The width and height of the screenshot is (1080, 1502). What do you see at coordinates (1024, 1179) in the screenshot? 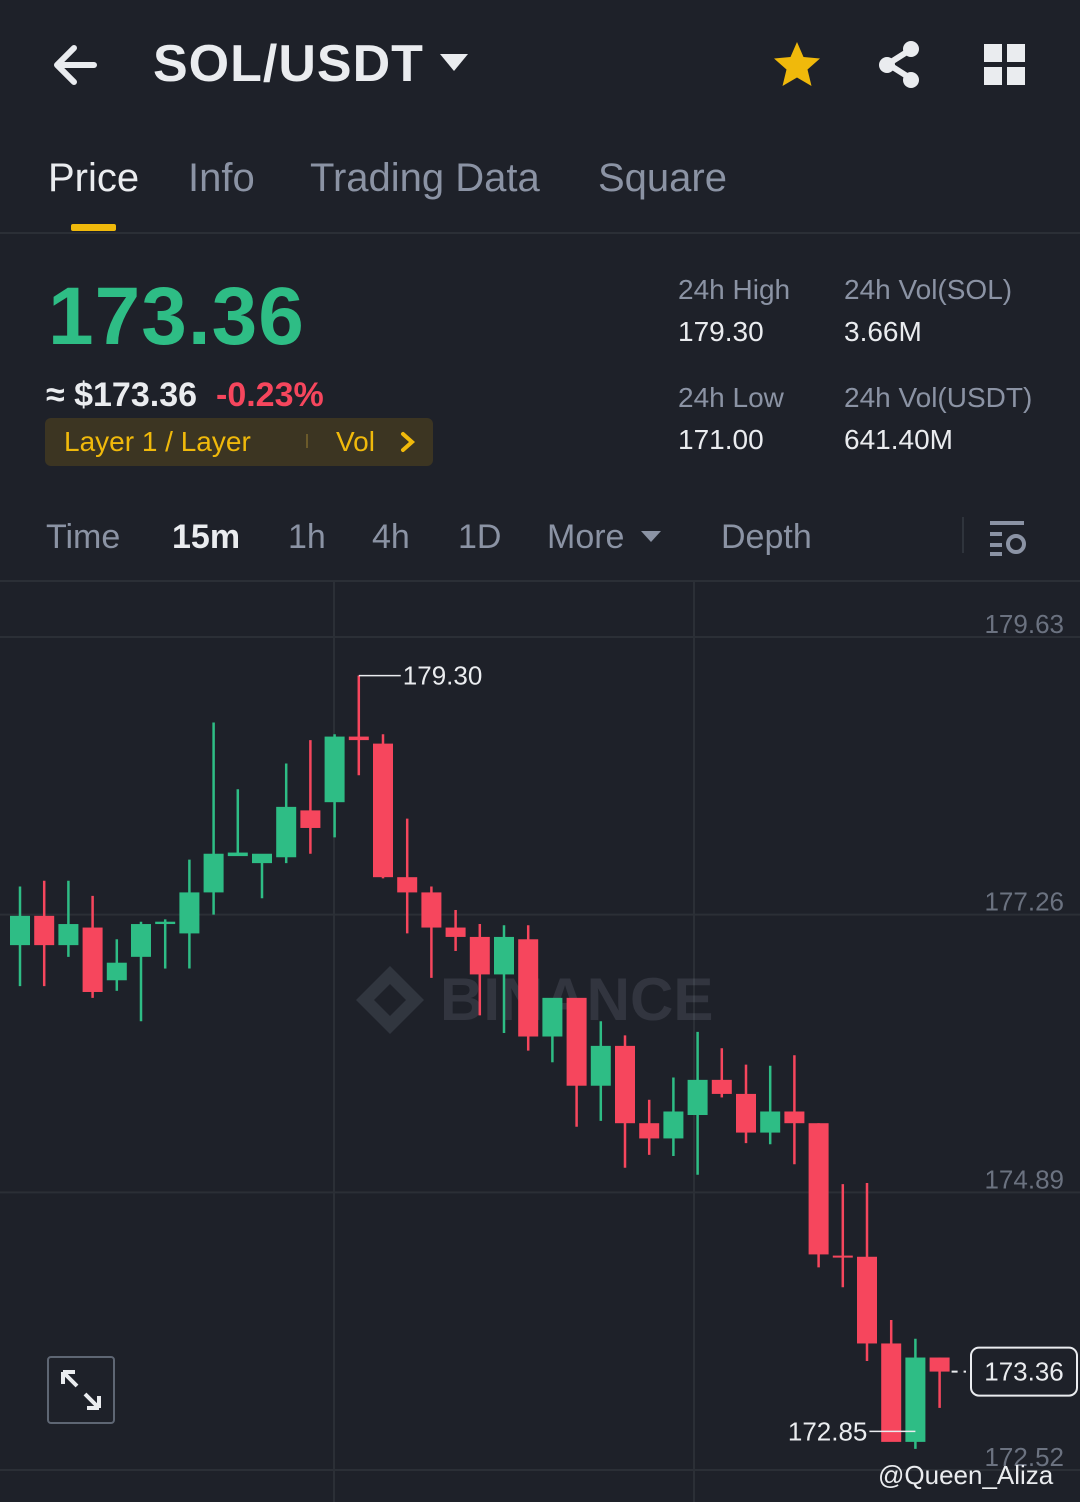
I see `y-tick-label: 174.89` at bounding box center [1024, 1179].